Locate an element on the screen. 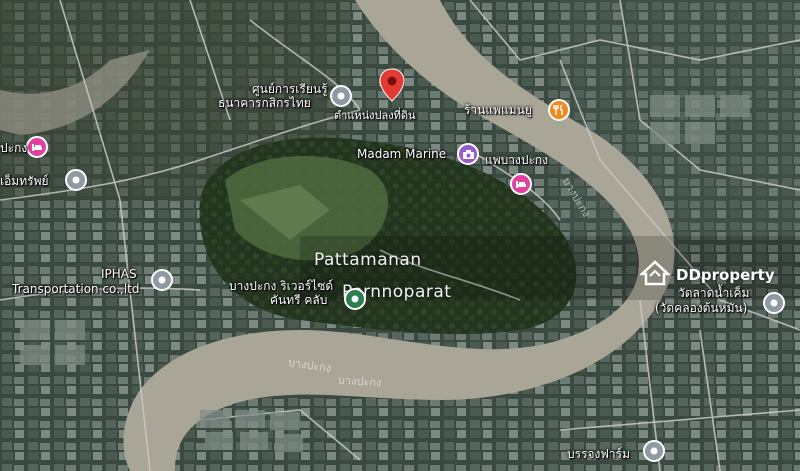 This screenshot has width=800, height=471. label-madam-marine: Madam Marine is located at coordinates (402, 154).